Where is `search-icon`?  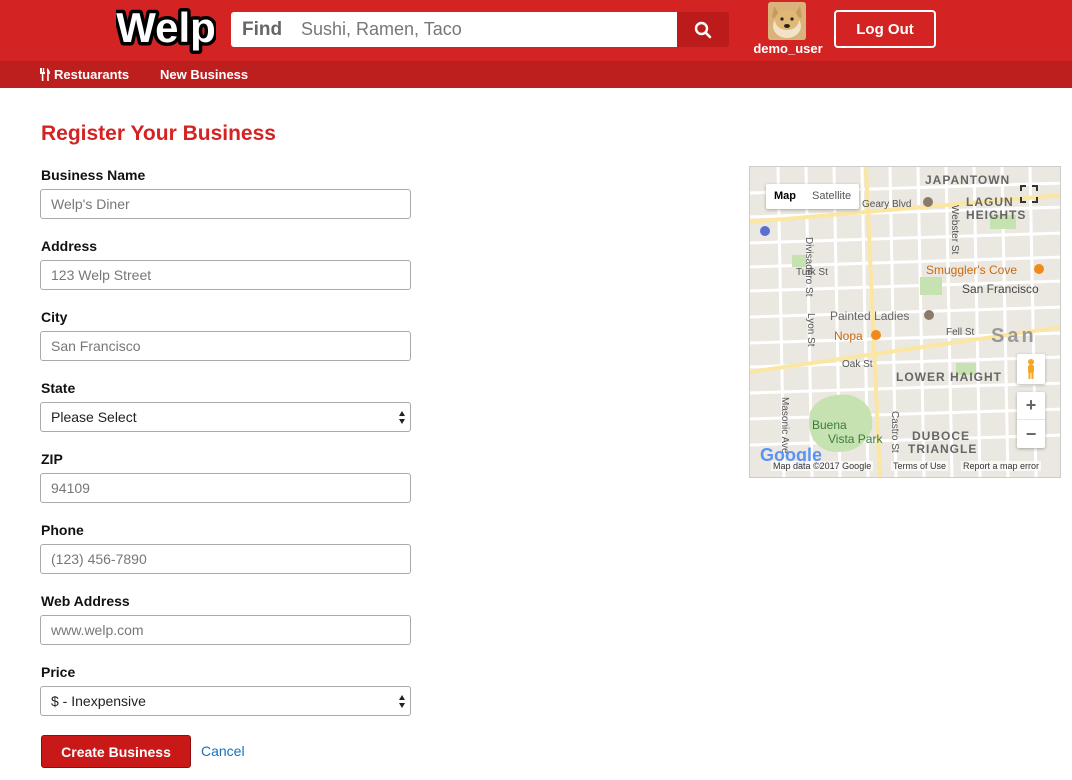 search-icon is located at coordinates (703, 29).